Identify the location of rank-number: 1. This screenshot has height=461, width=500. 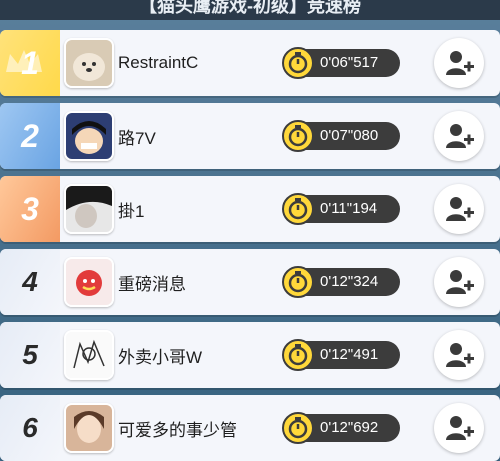
(30, 62).